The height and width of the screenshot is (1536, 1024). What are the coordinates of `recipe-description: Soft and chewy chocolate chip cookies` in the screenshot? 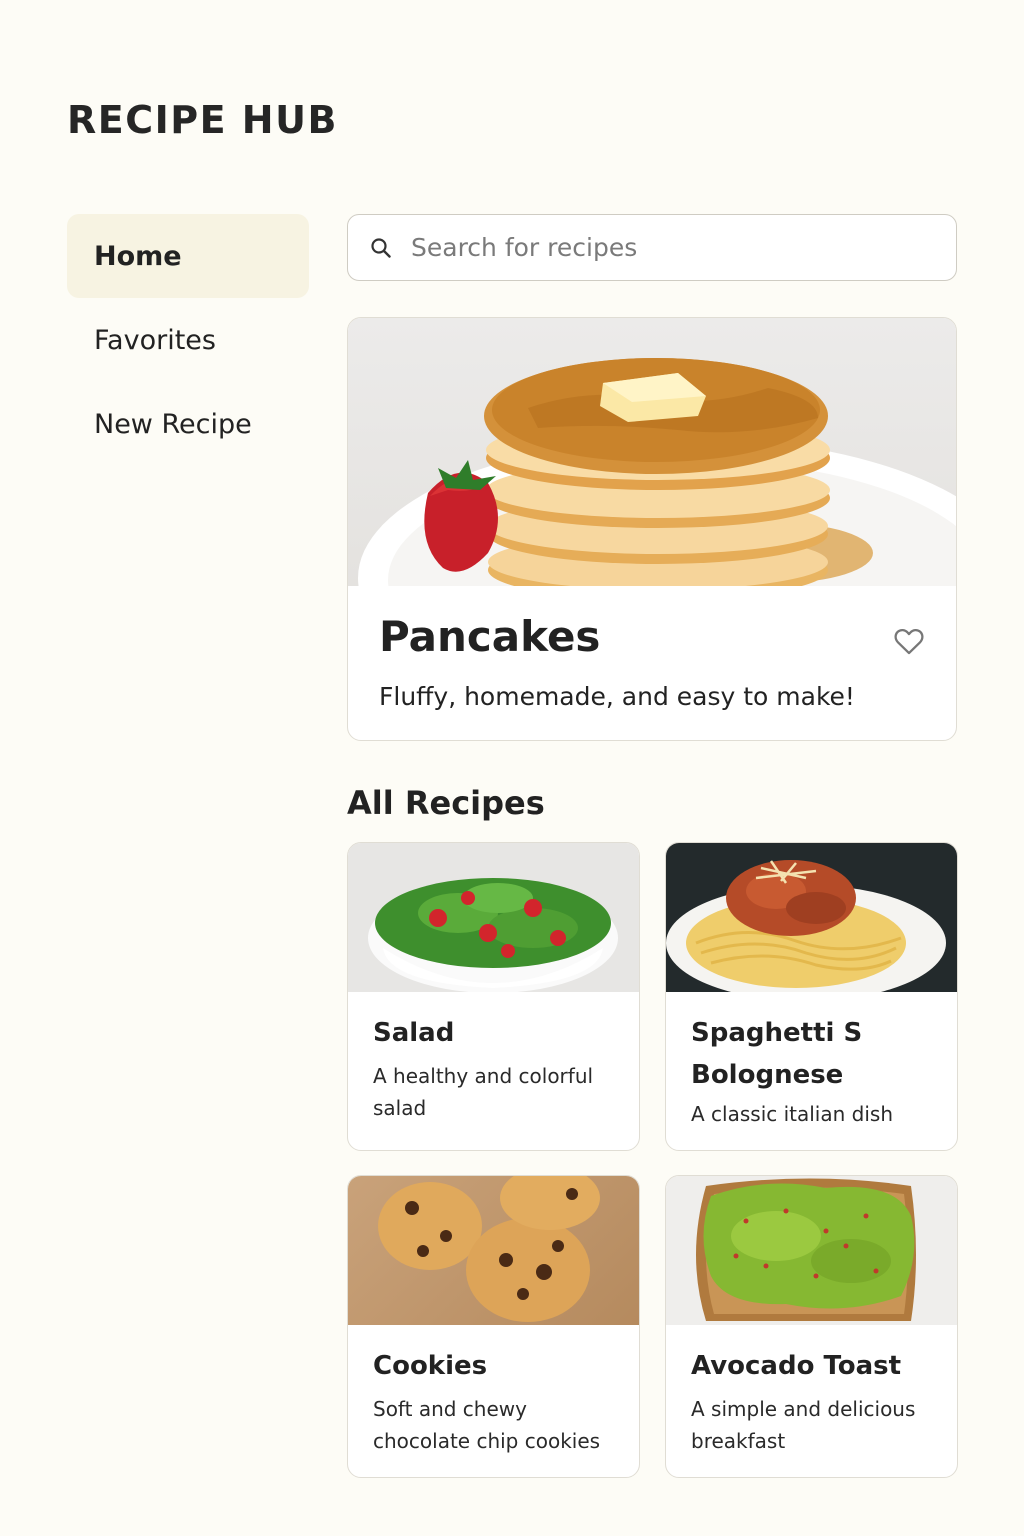 It's located at (487, 1425).